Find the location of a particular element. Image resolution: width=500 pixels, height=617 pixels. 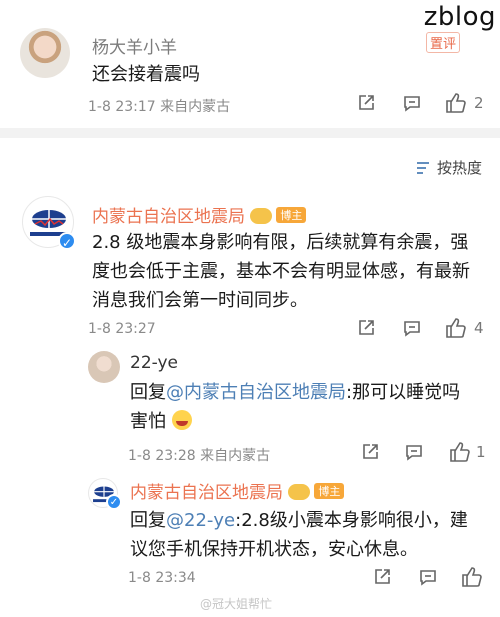

like-button is located at coordinates (472, 577).